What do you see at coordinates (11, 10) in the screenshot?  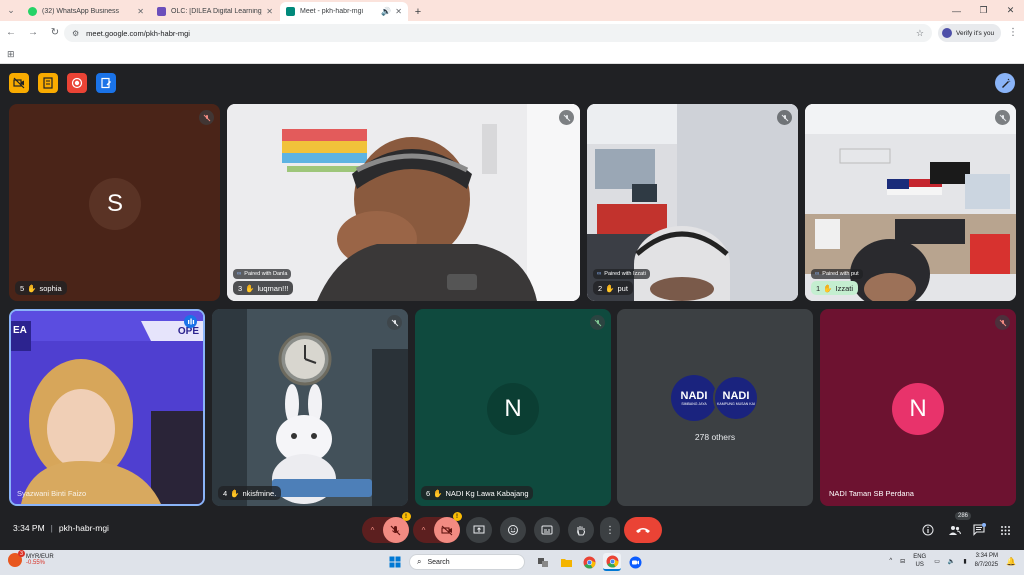 I see `tab-search-icon: ⌄` at bounding box center [11, 10].